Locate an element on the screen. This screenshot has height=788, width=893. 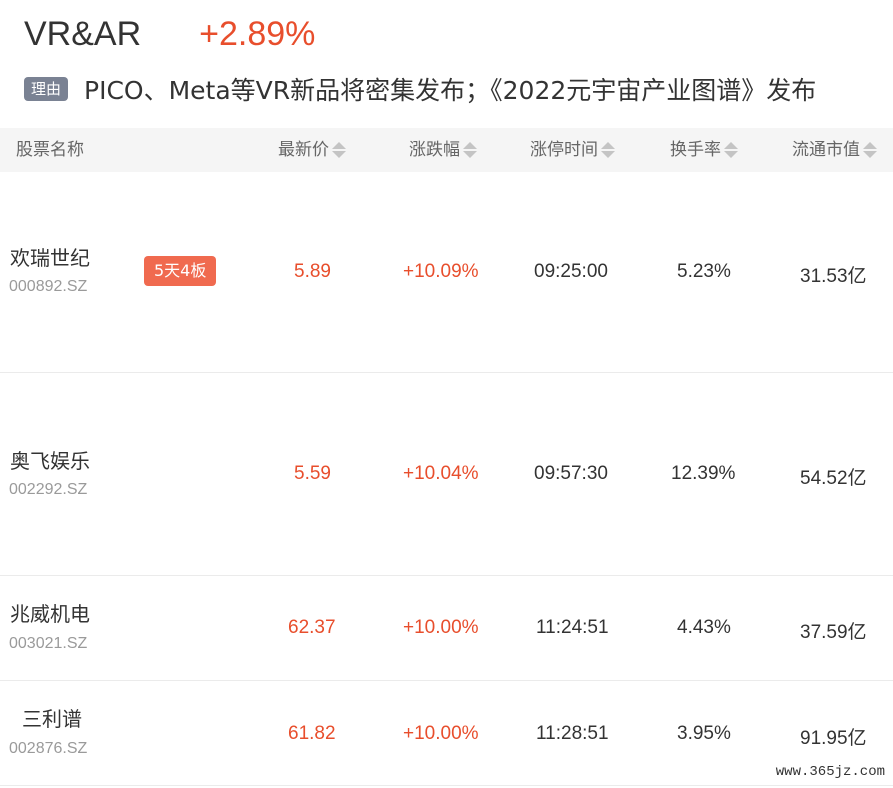
sector-name: VR&AR is located at coordinates (82, 34).